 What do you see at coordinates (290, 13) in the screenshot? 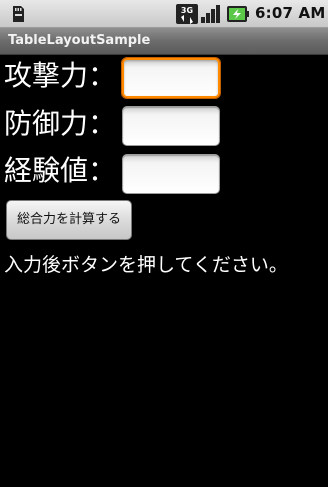
I see `status-time: 6:07 AM` at bounding box center [290, 13].